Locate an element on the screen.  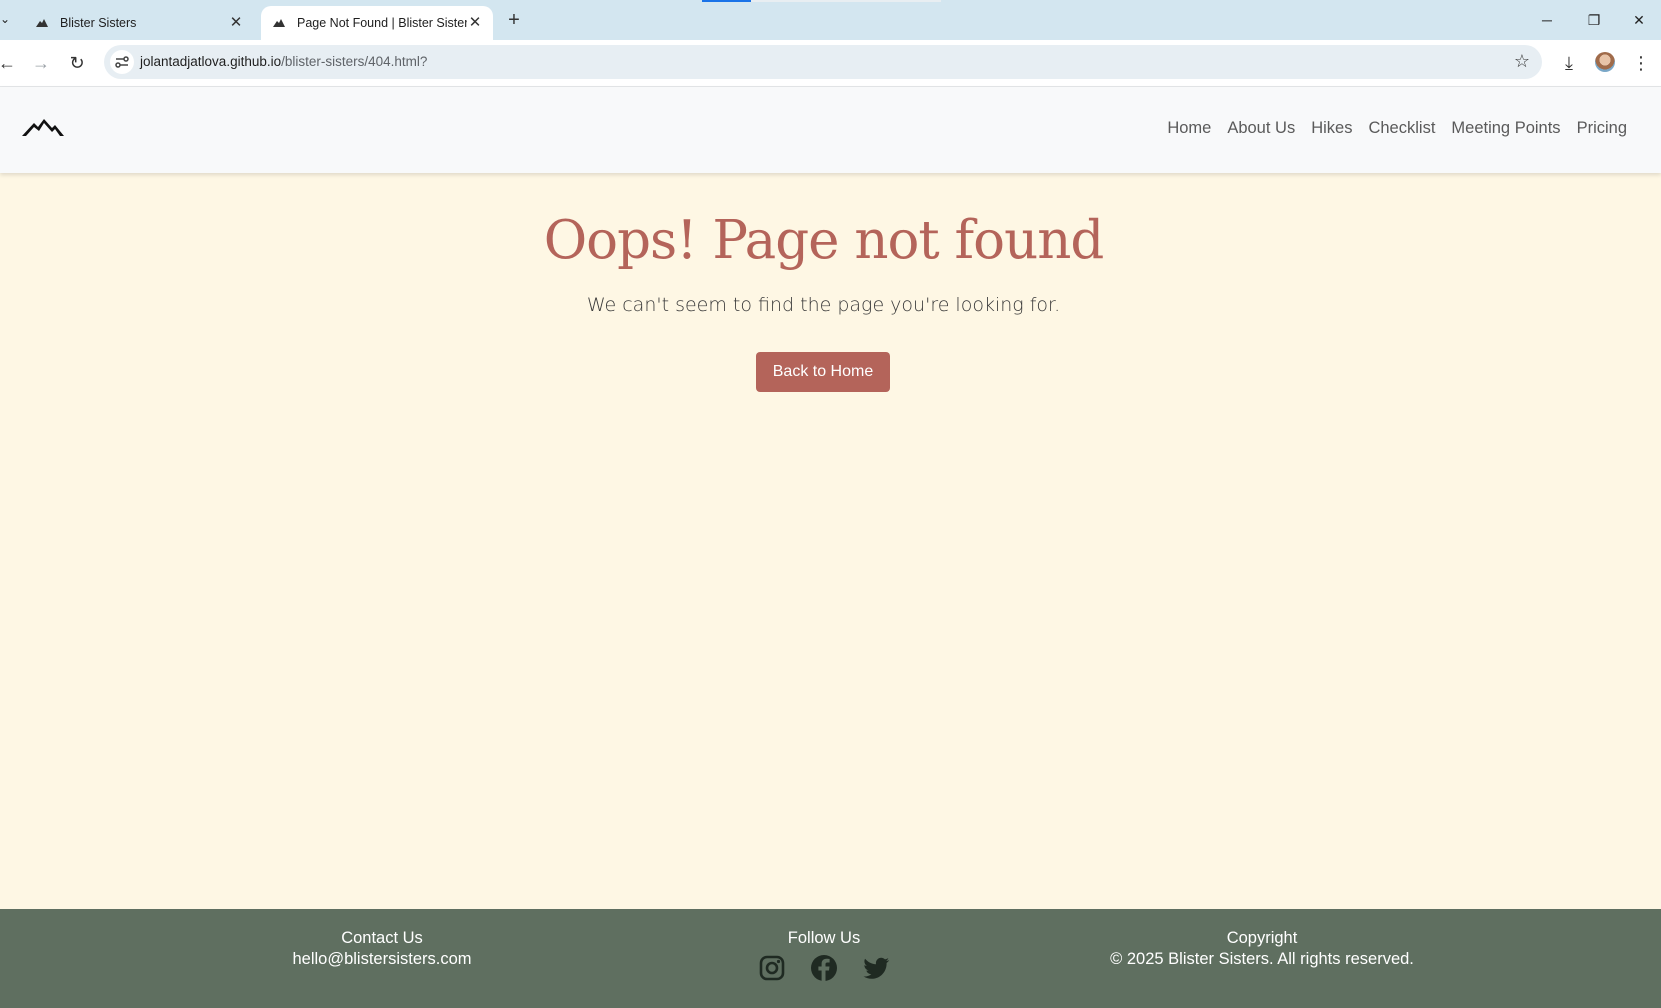
facebook-icon is located at coordinates (824, 968).